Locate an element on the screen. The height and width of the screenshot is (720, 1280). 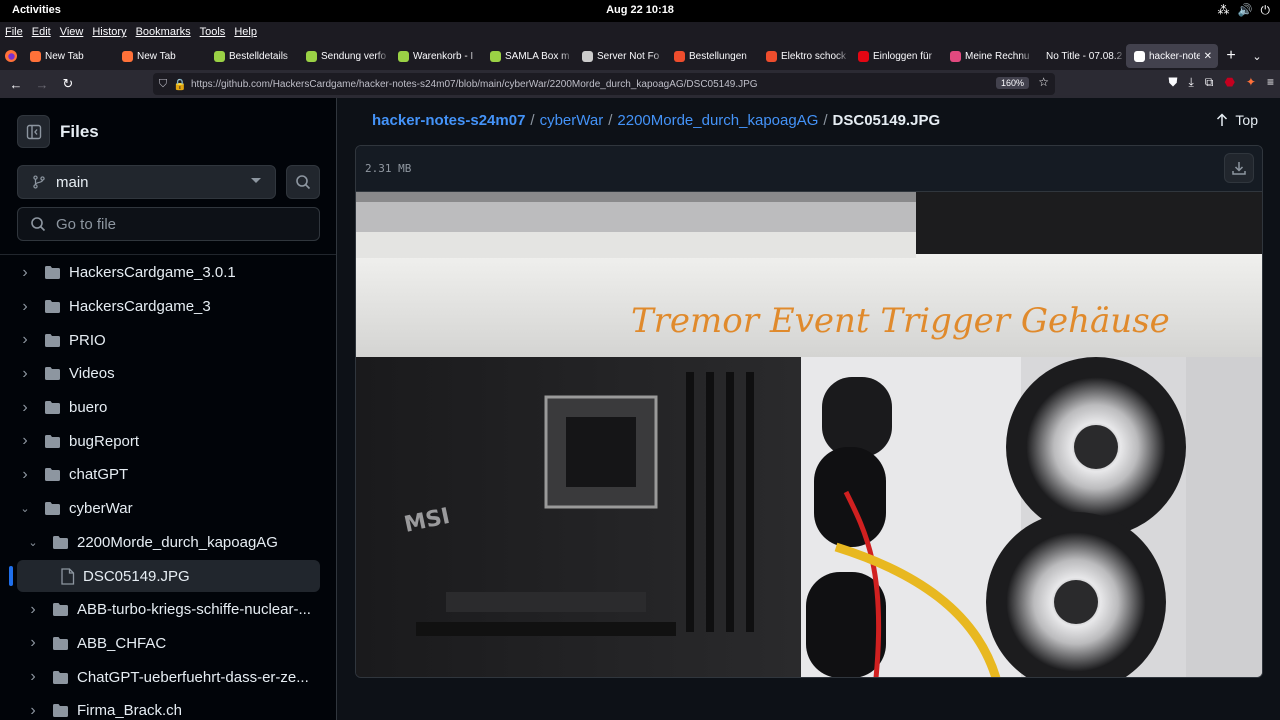
divider is located at coordinates (168, 254).